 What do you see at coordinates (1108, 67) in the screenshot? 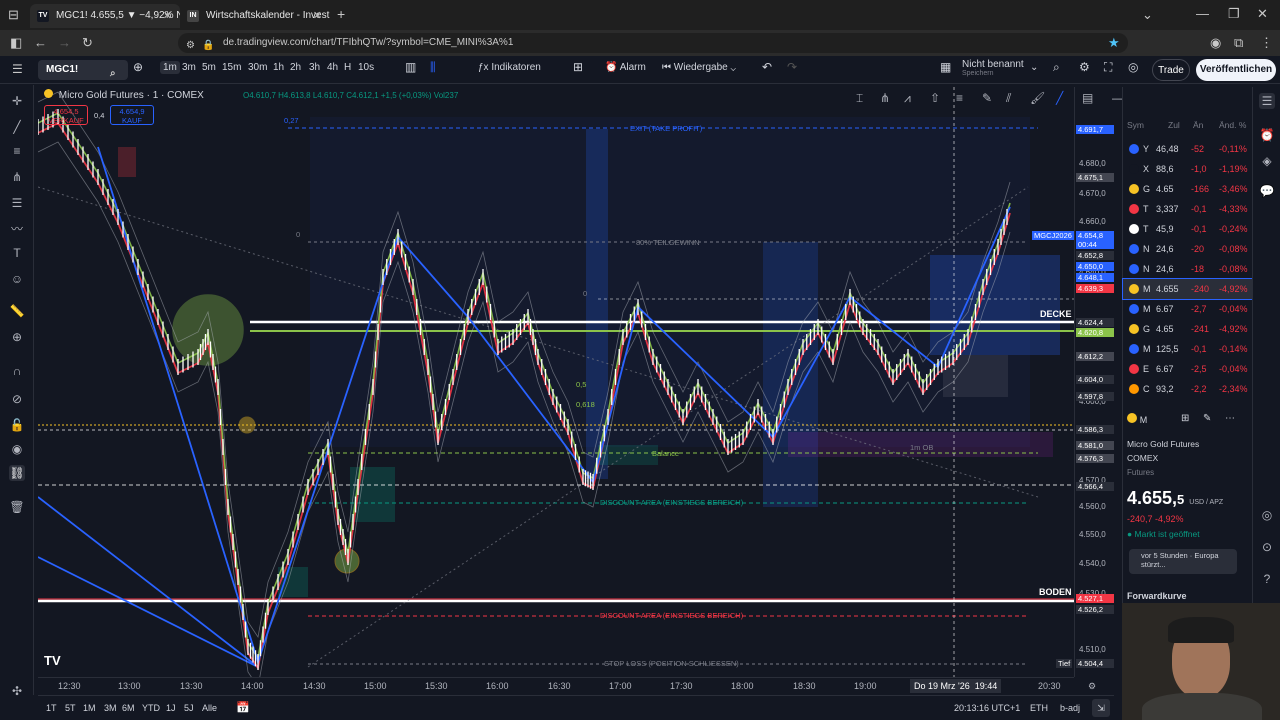
I see `fullscreen-icon: ⛶` at bounding box center [1108, 67].